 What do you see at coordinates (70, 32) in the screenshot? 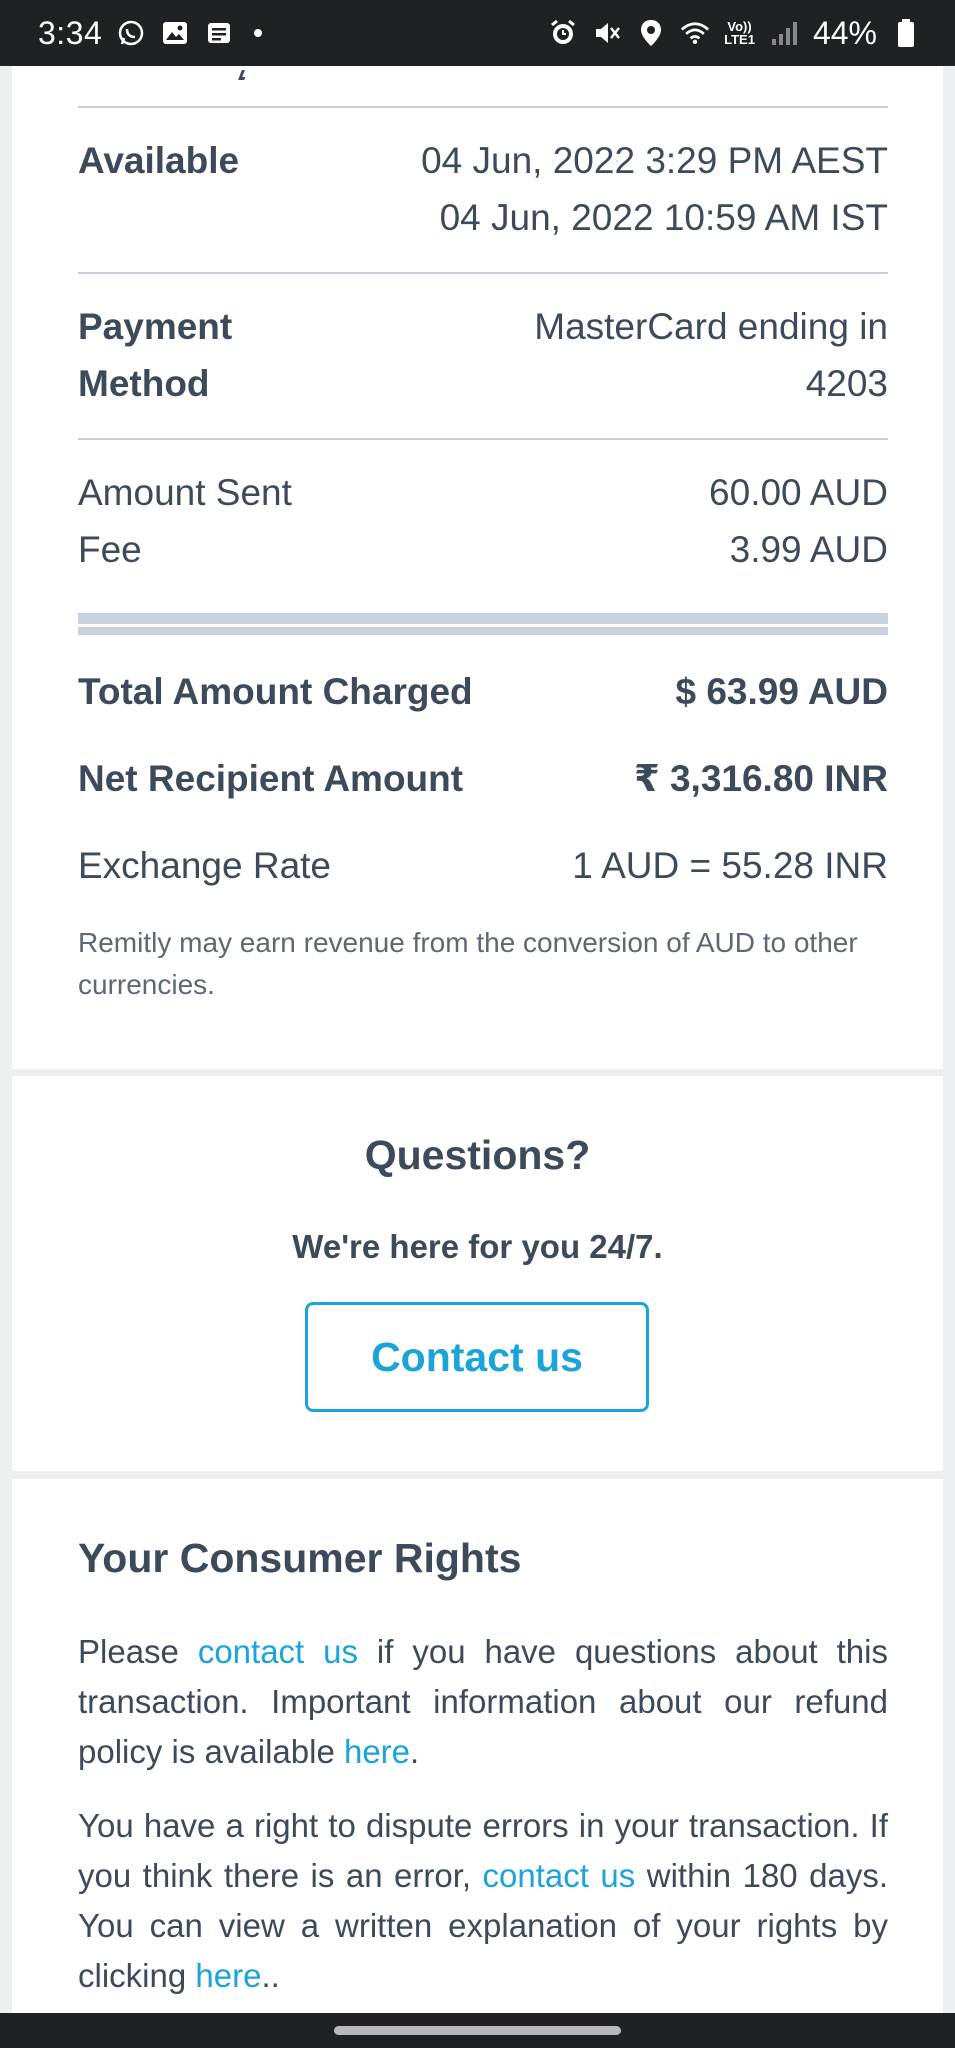
I see `status-time: 3:34` at bounding box center [70, 32].